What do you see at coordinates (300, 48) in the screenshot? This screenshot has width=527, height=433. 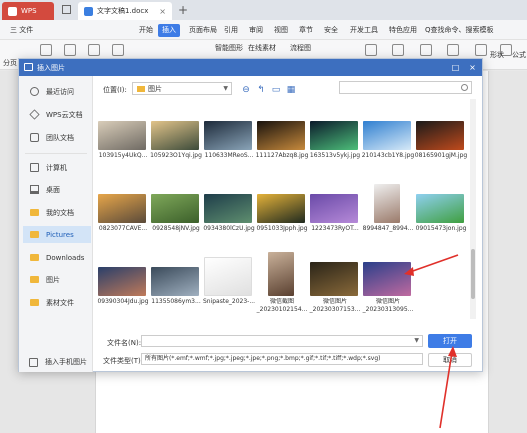 I see `flowchart-button: 流程图` at bounding box center [300, 48].